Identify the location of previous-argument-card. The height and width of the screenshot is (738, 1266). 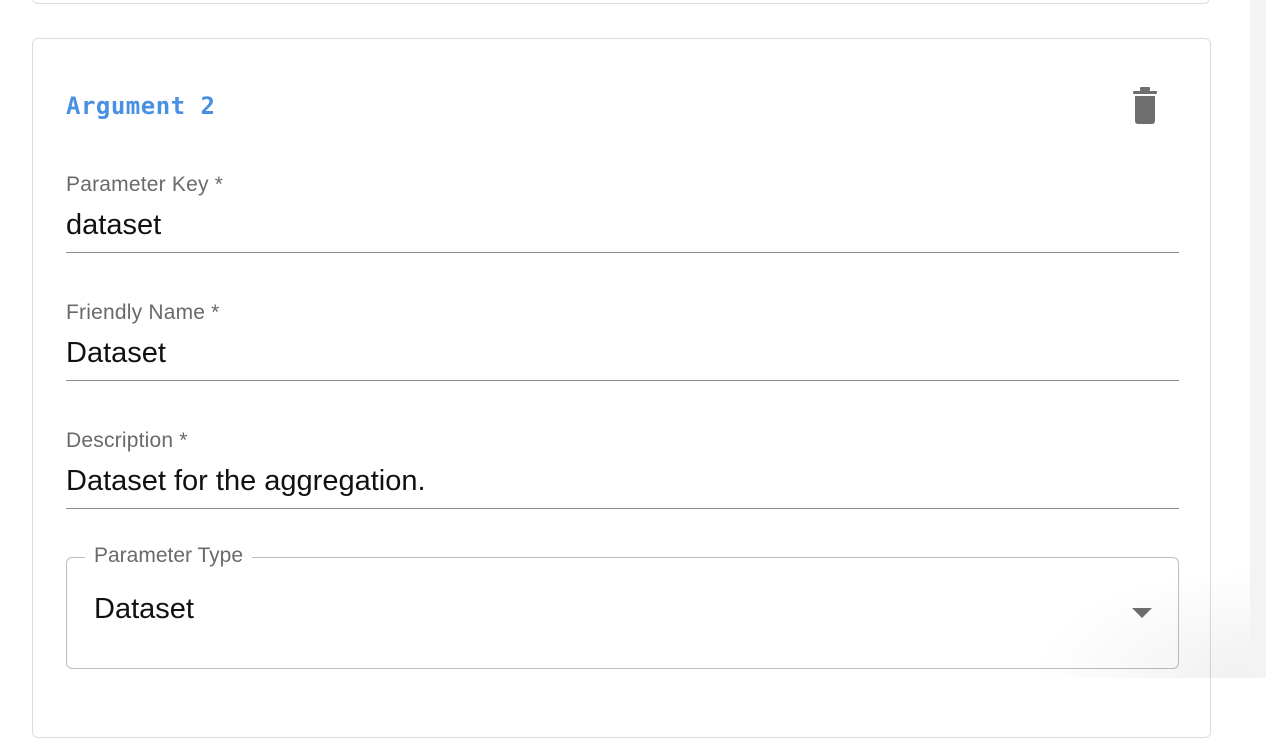
(621, 2).